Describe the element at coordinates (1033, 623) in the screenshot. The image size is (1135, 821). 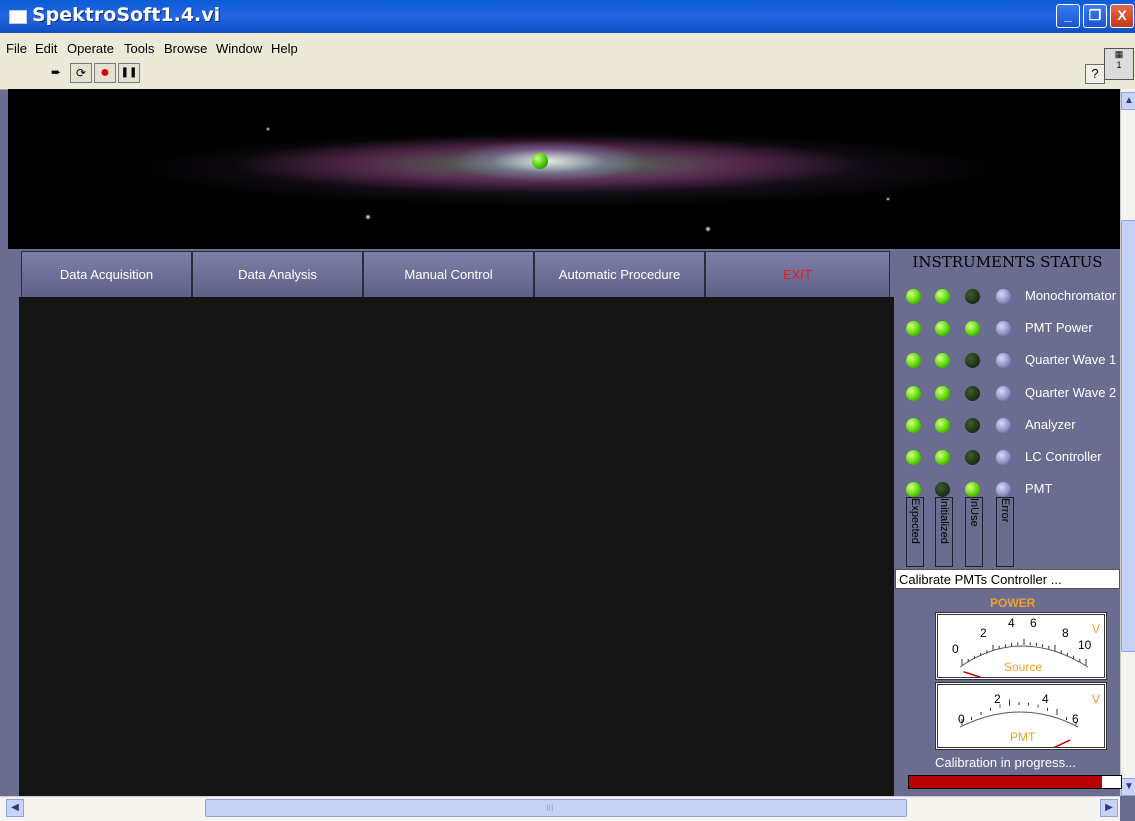
I see `source-tick-label: 6` at that location.